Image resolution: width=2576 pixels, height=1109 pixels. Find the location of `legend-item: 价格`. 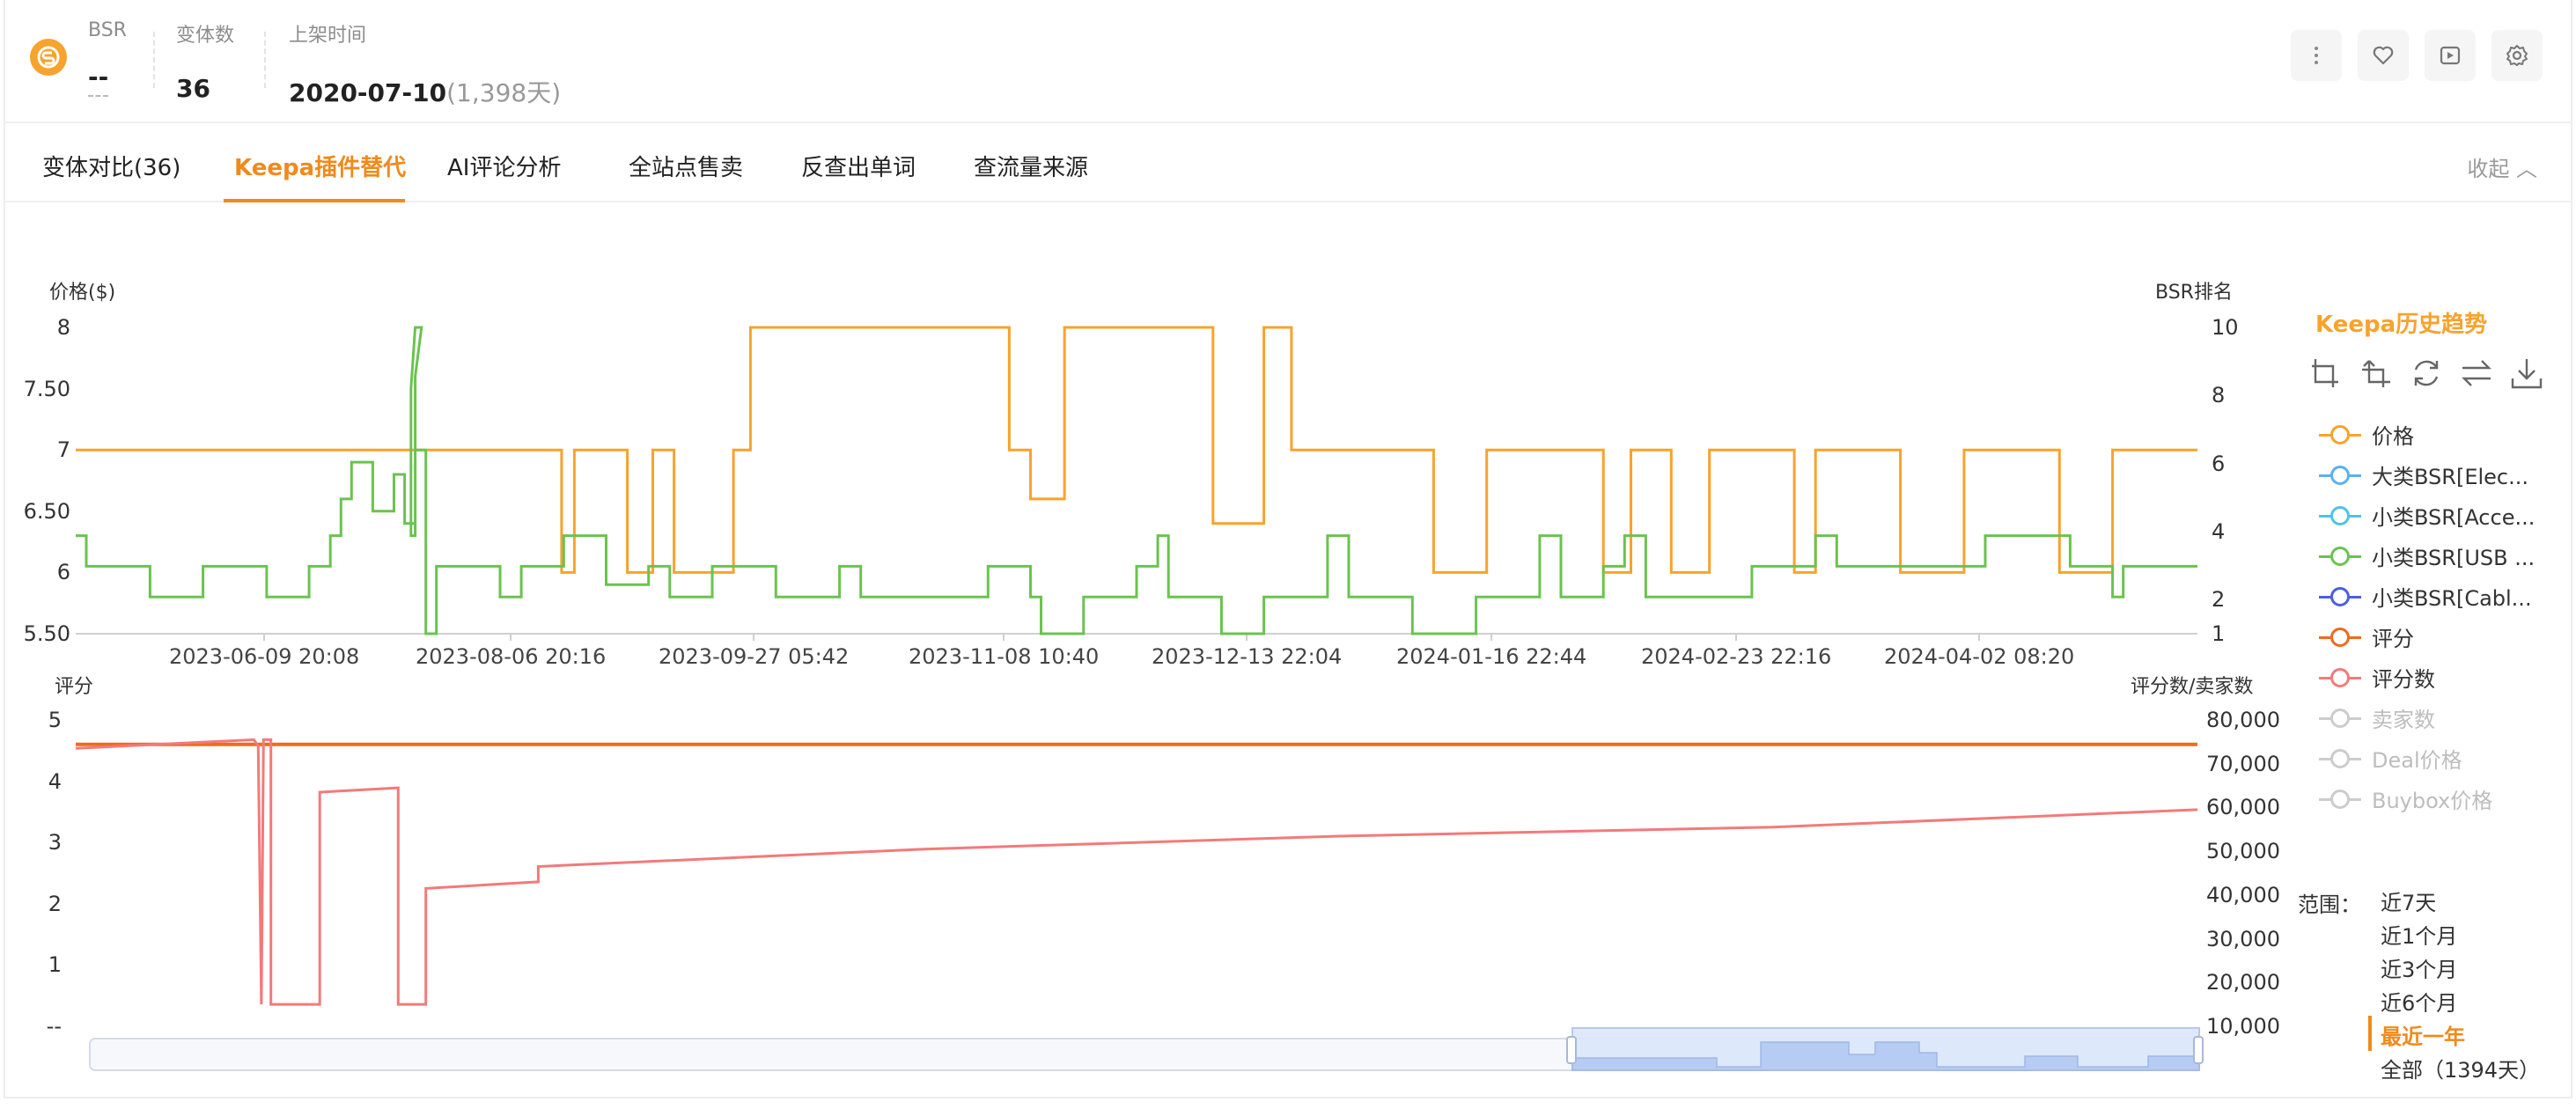

legend-item: 价格 is located at coordinates (2366, 434).